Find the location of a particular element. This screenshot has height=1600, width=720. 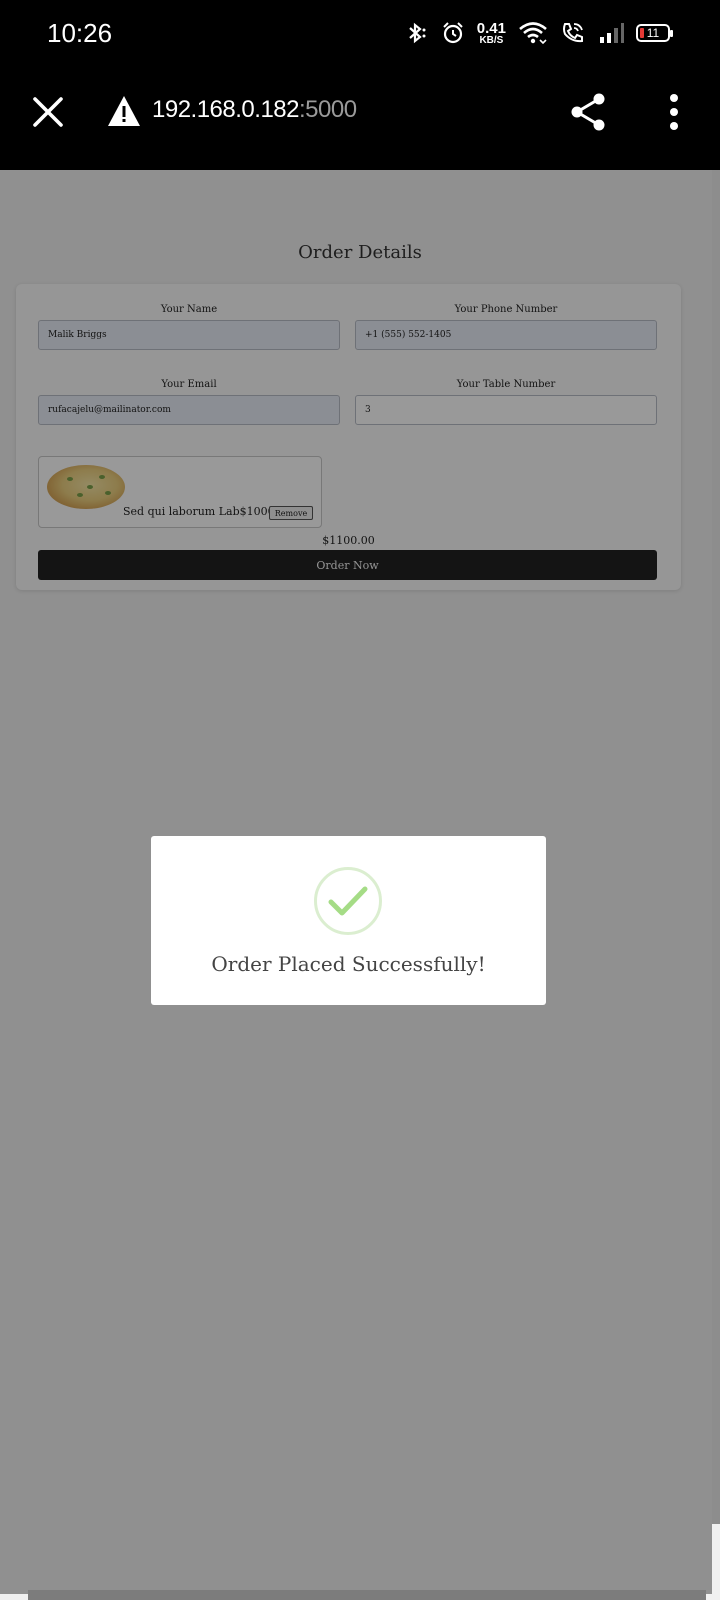

wifi-call-icon is located at coordinates (573, 33).